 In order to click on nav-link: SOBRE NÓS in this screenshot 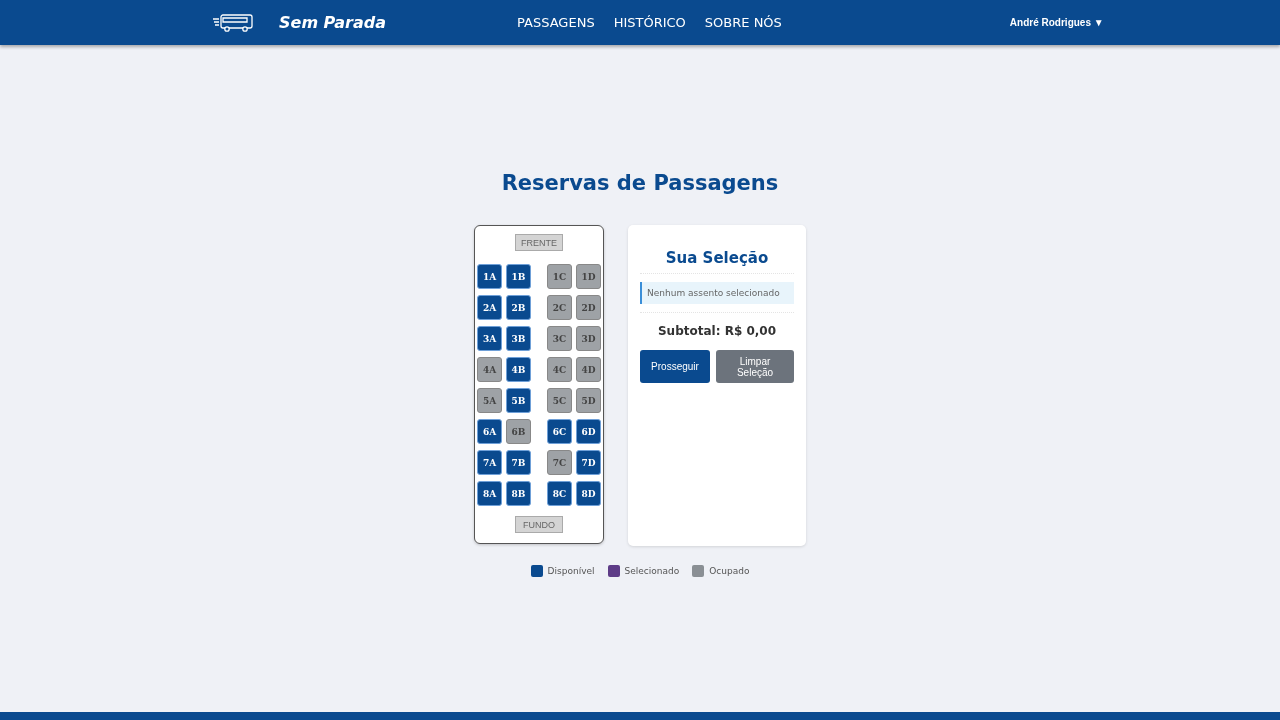, I will do `click(743, 22)`.